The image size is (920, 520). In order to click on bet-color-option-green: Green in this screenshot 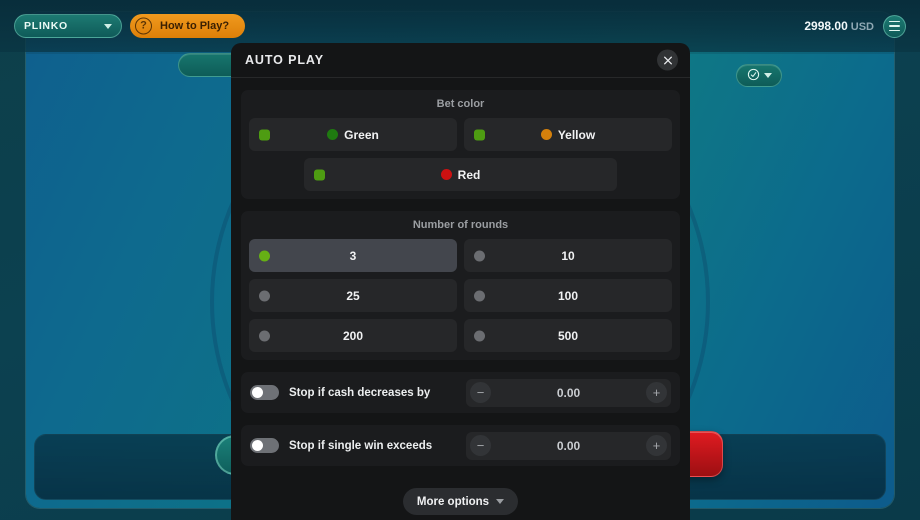, I will do `click(353, 134)`.